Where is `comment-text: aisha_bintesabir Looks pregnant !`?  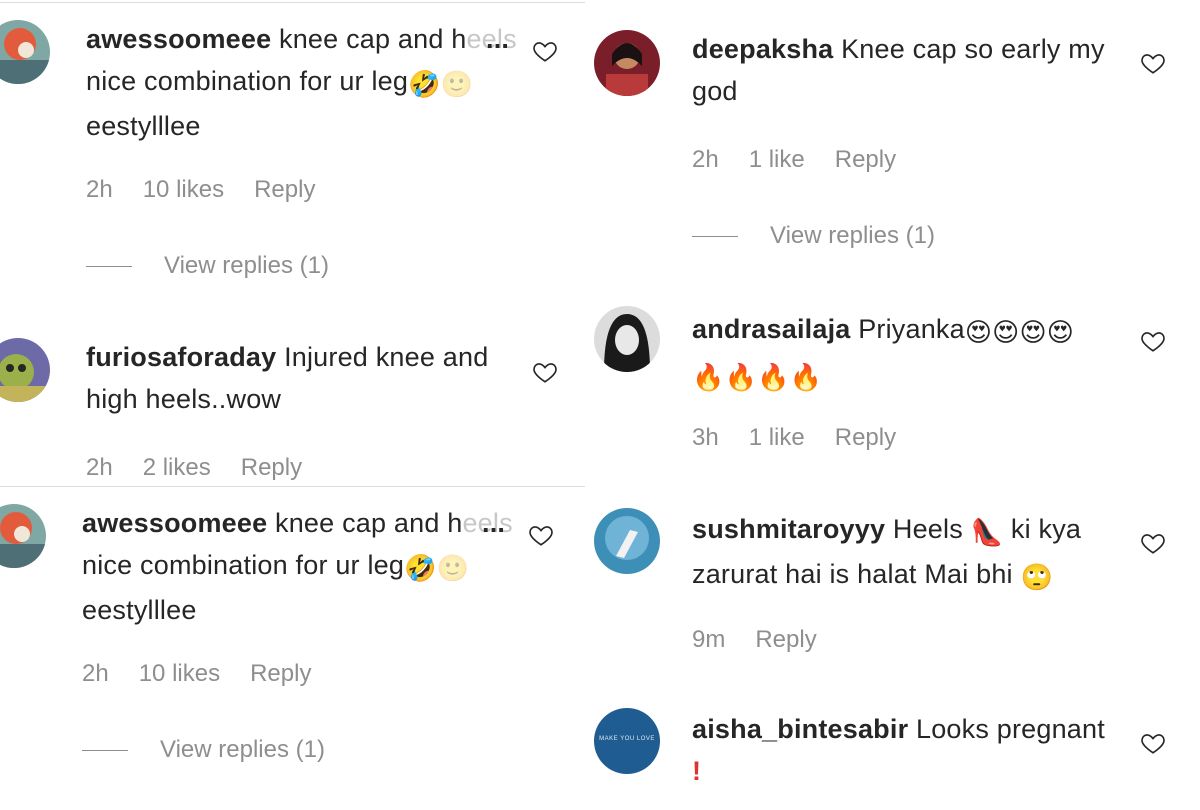
comment-text: aisha_bintesabir Looks pregnant ! is located at coordinates (898, 750).